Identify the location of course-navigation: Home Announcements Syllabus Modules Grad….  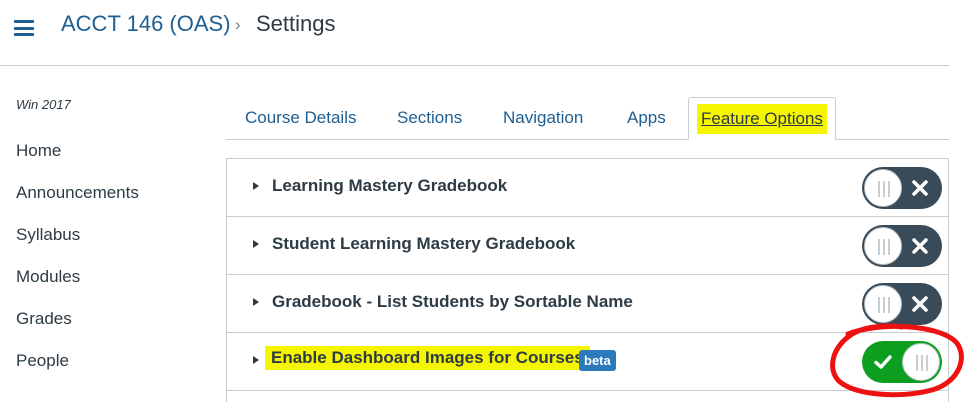
(77, 266).